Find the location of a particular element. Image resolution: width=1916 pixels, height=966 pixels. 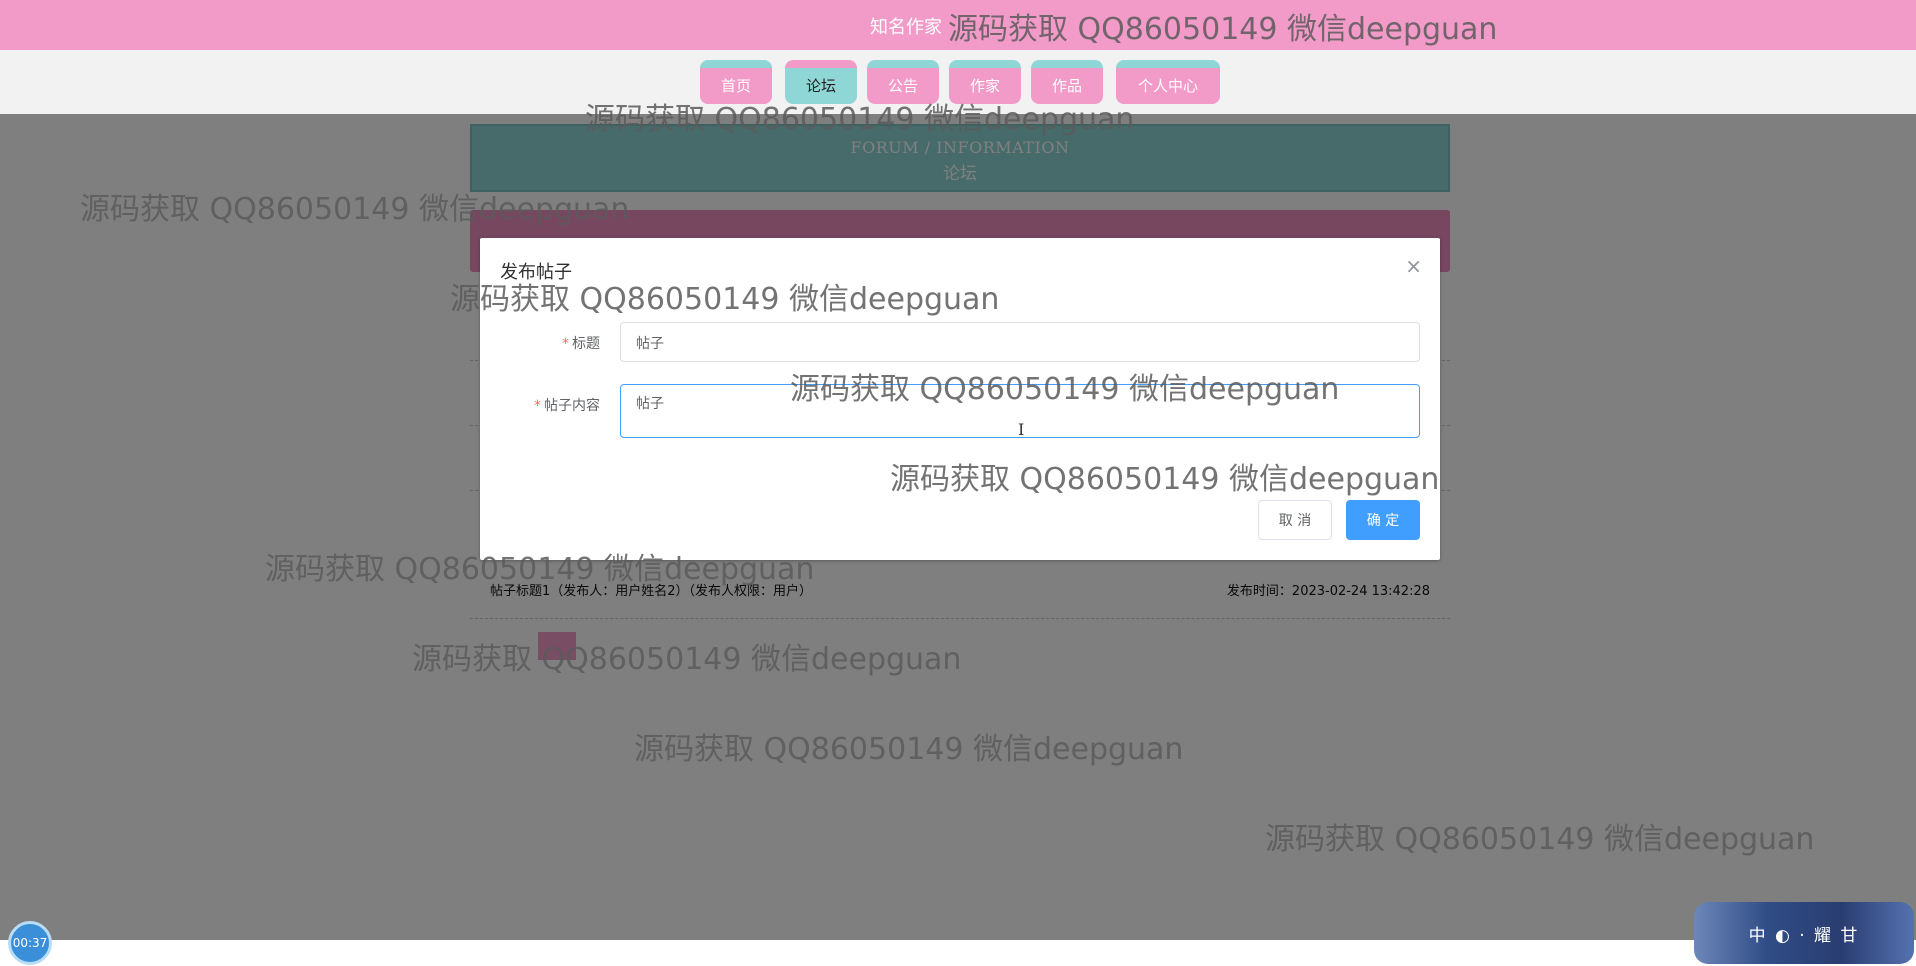

title-input: 帖子 is located at coordinates (1020, 342).